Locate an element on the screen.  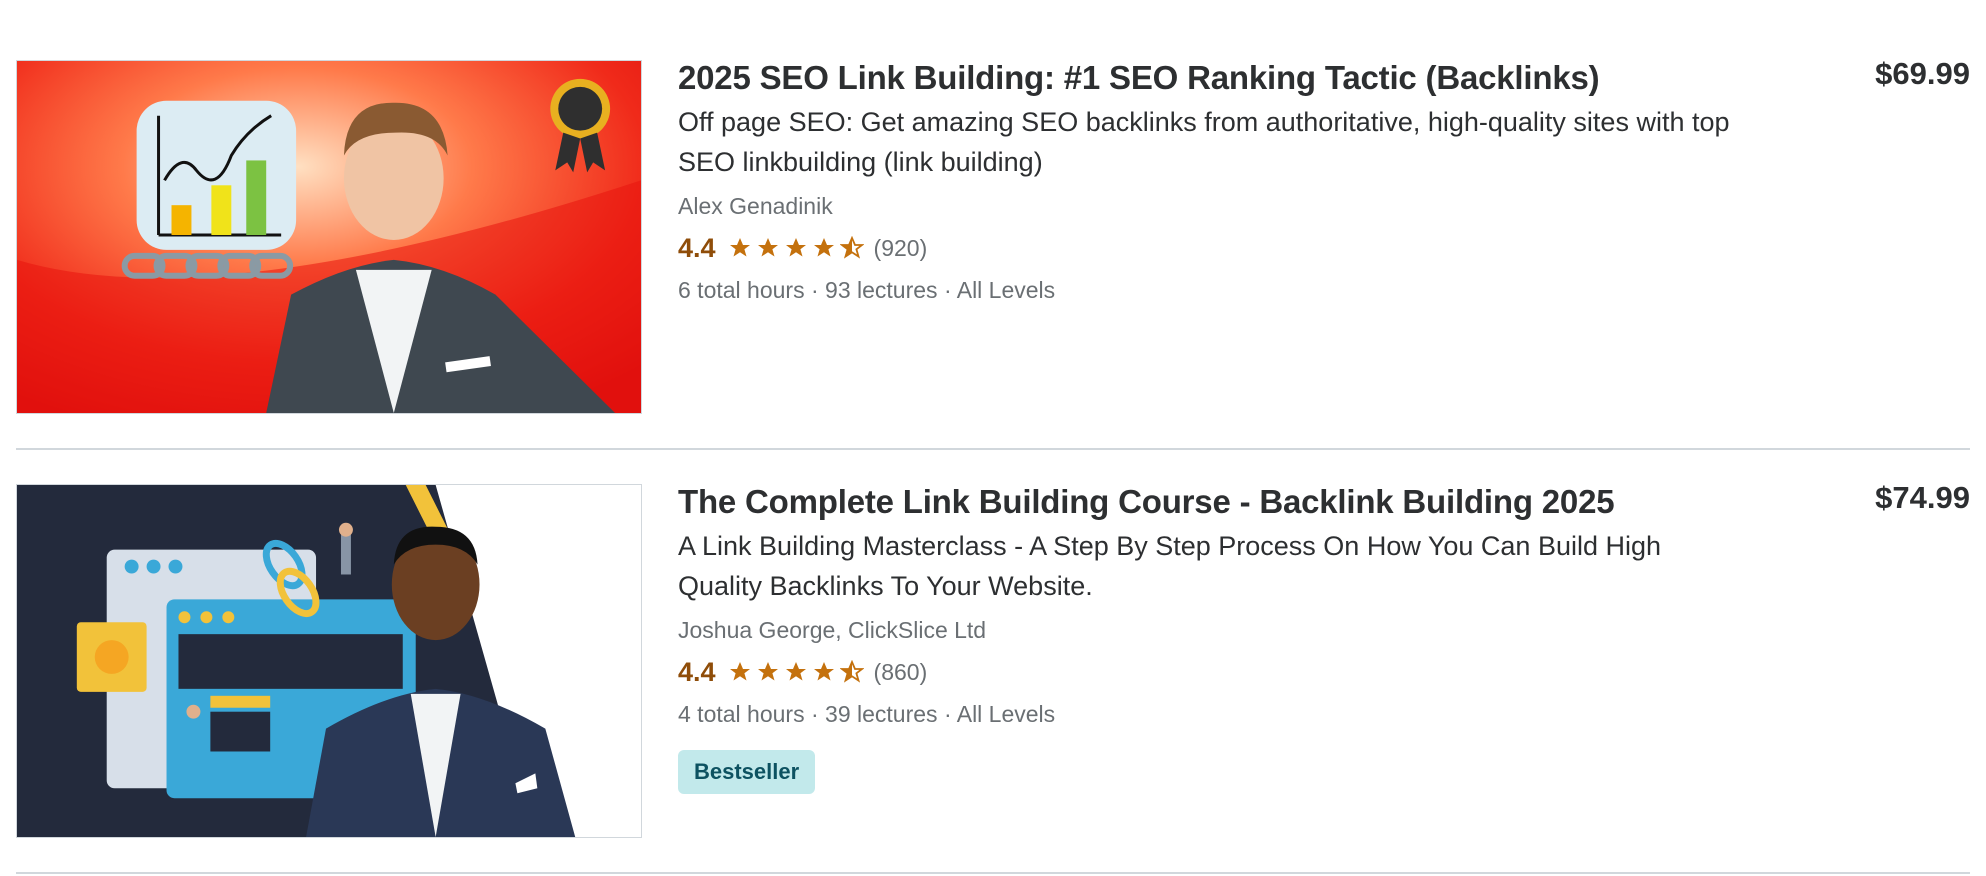
course-price: $74.99 is located at coordinates (1922, 497).